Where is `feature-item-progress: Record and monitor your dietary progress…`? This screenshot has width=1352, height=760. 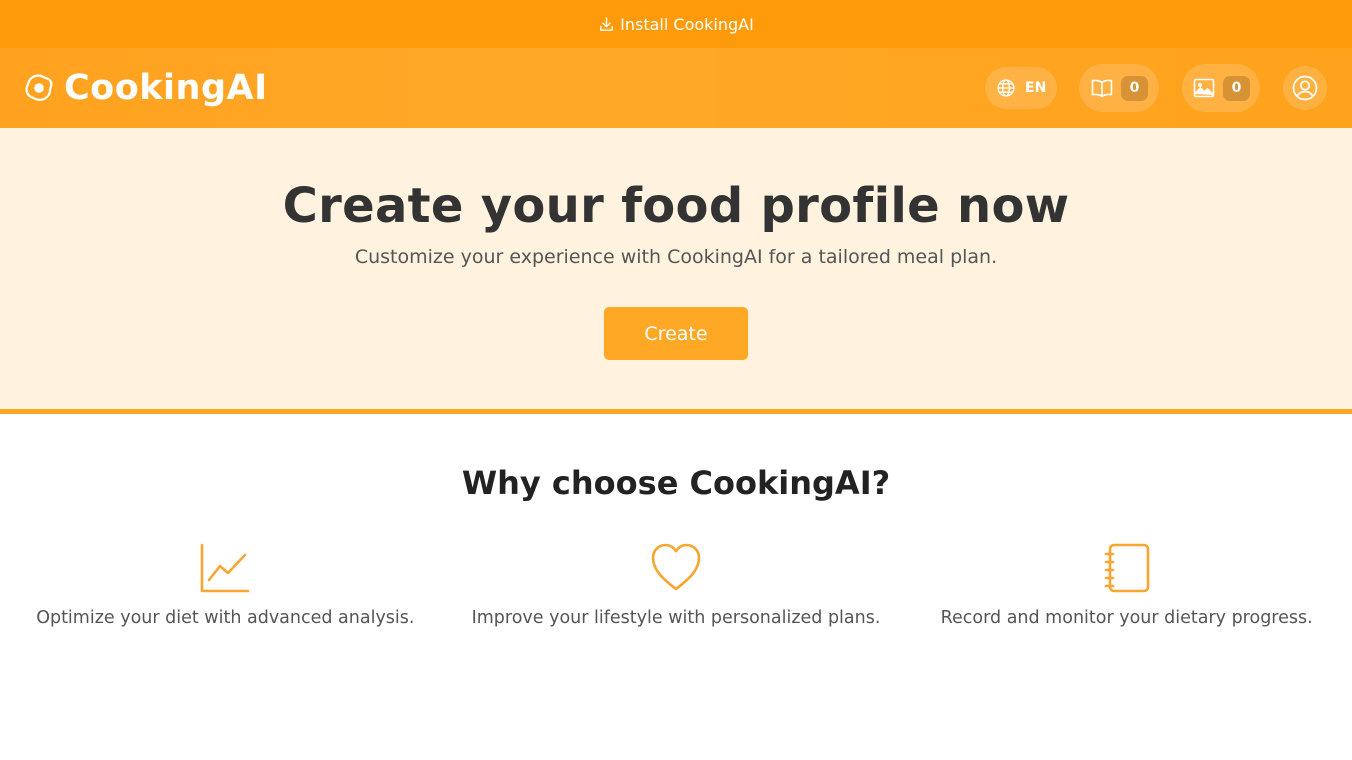 feature-item-progress: Record and monitor your dietary progress… is located at coordinates (1126, 585).